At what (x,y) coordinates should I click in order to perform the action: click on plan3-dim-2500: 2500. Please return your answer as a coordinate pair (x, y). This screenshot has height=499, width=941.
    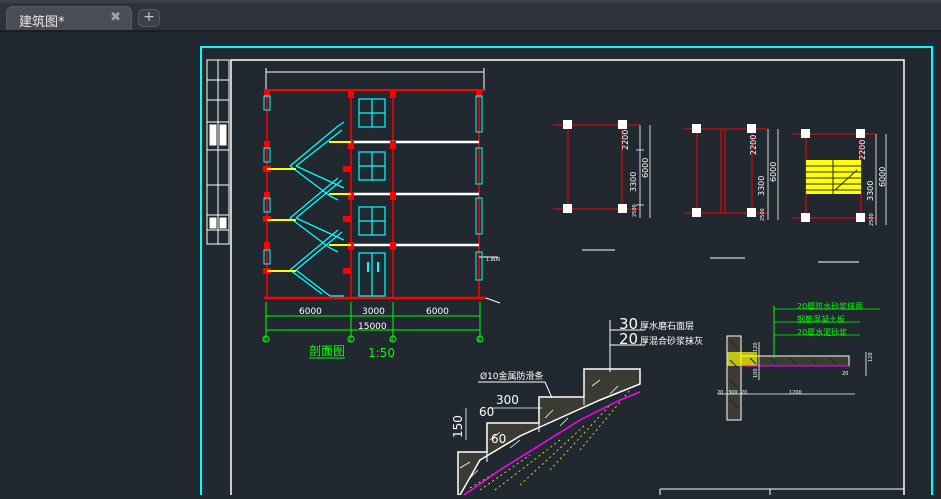
    Looking at the image, I should click on (872, 219).